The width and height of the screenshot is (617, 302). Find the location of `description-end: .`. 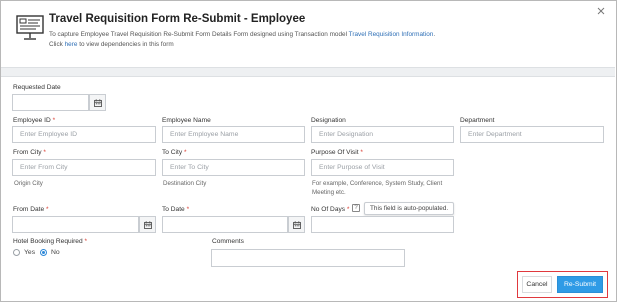

description-end: . is located at coordinates (434, 34).